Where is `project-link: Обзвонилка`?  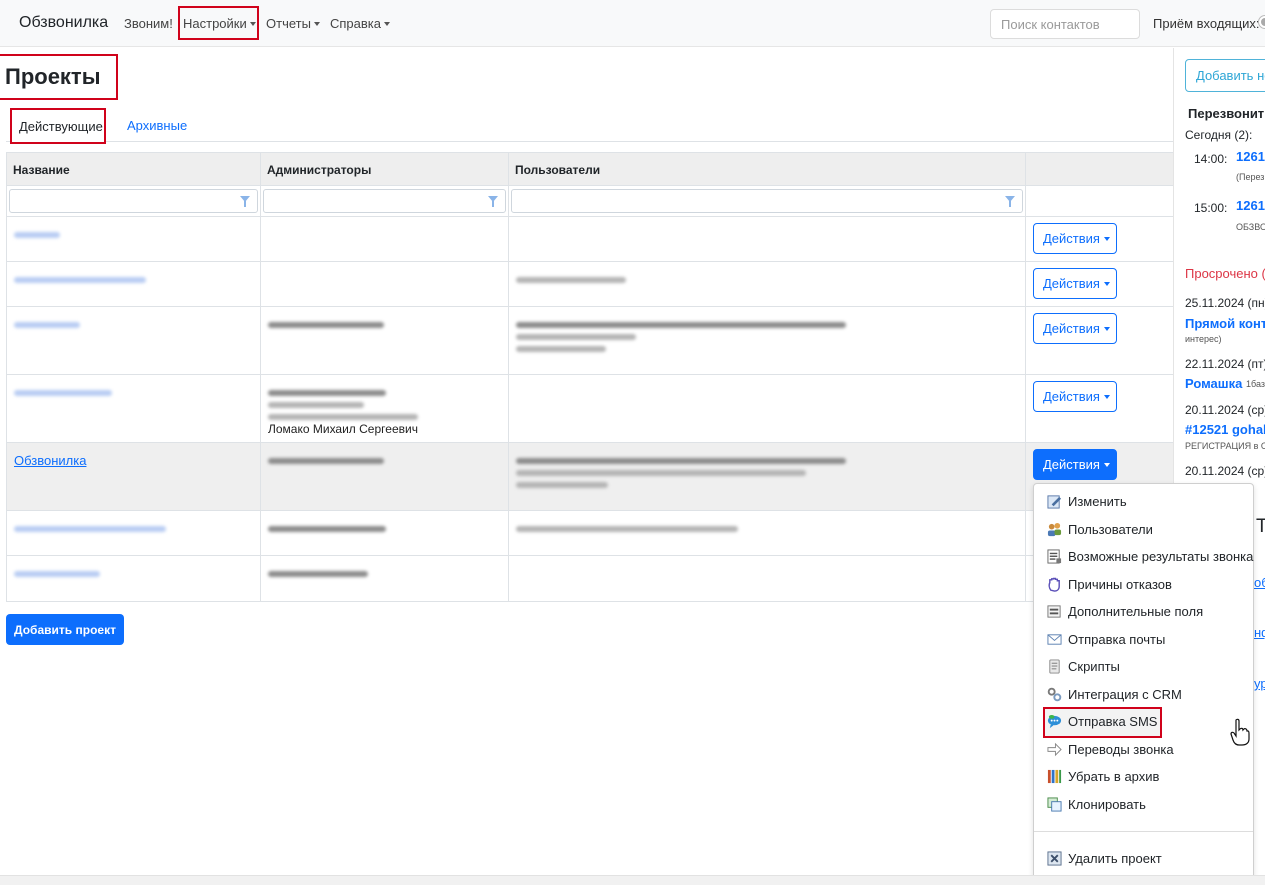 project-link: Обзвонилка is located at coordinates (50, 460).